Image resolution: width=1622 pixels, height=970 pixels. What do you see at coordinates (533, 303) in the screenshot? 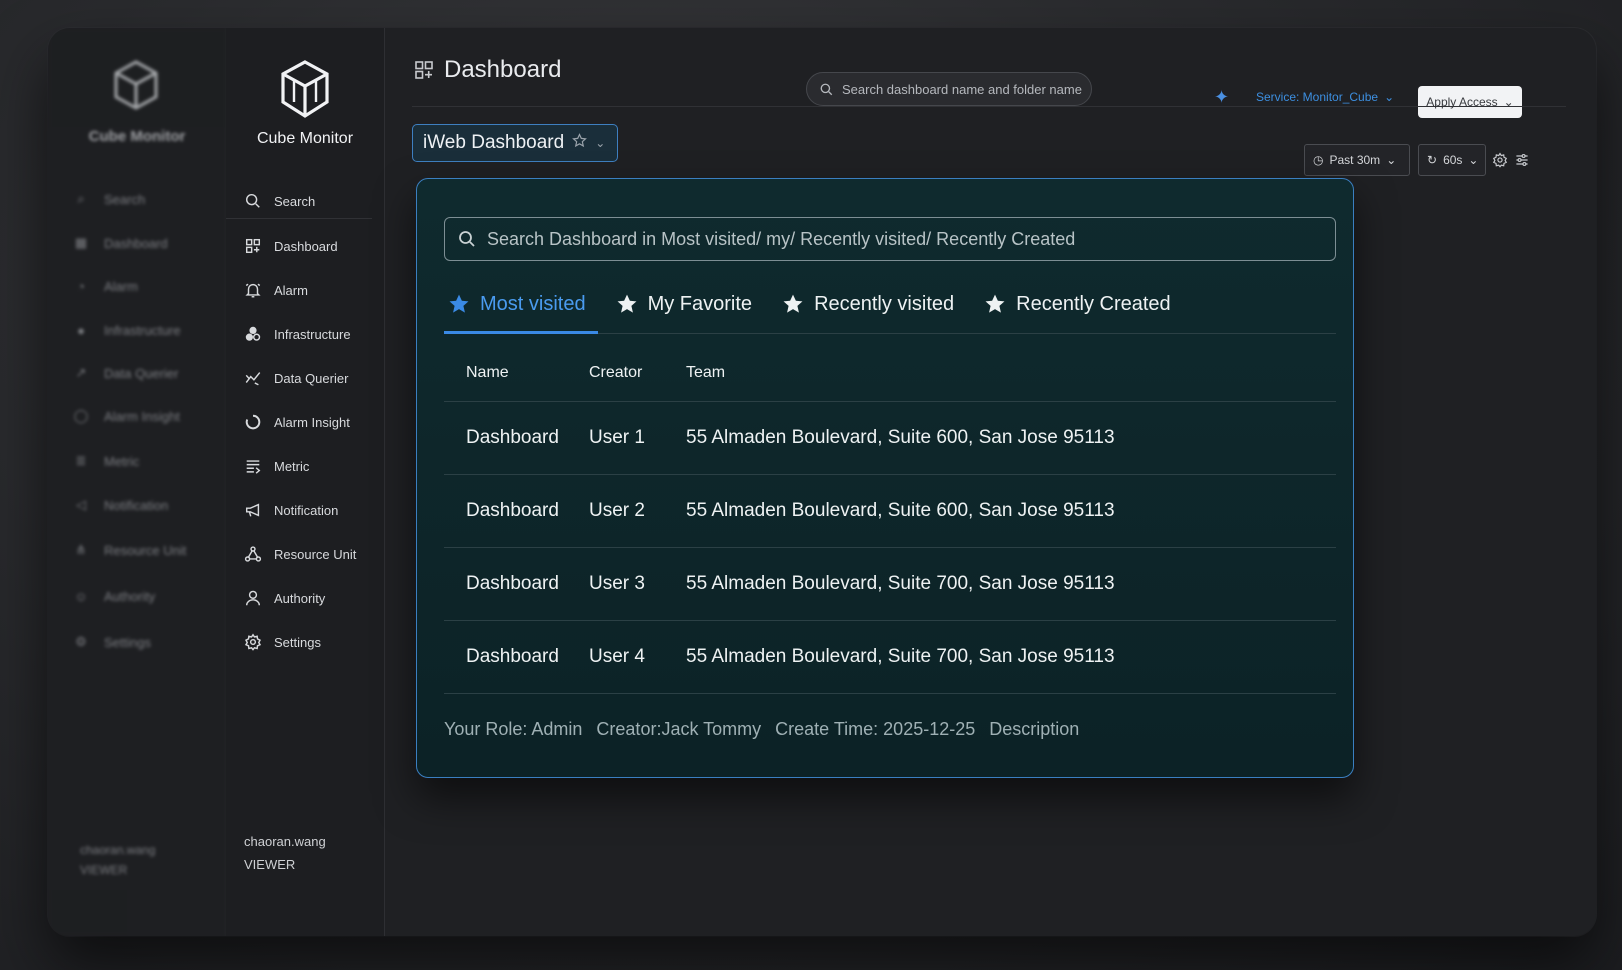
I see `tab-label: Most visited` at bounding box center [533, 303].